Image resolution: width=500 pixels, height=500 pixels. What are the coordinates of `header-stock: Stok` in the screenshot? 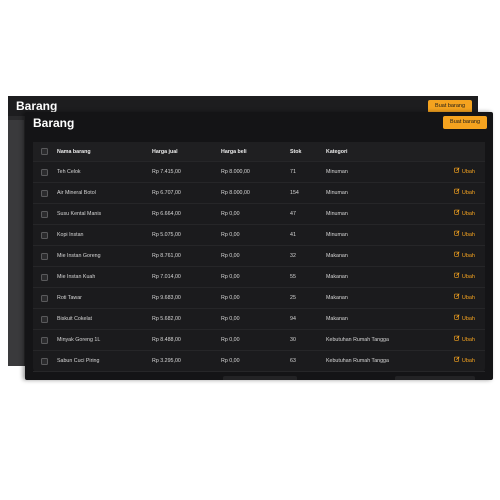 It's located at (295, 152).